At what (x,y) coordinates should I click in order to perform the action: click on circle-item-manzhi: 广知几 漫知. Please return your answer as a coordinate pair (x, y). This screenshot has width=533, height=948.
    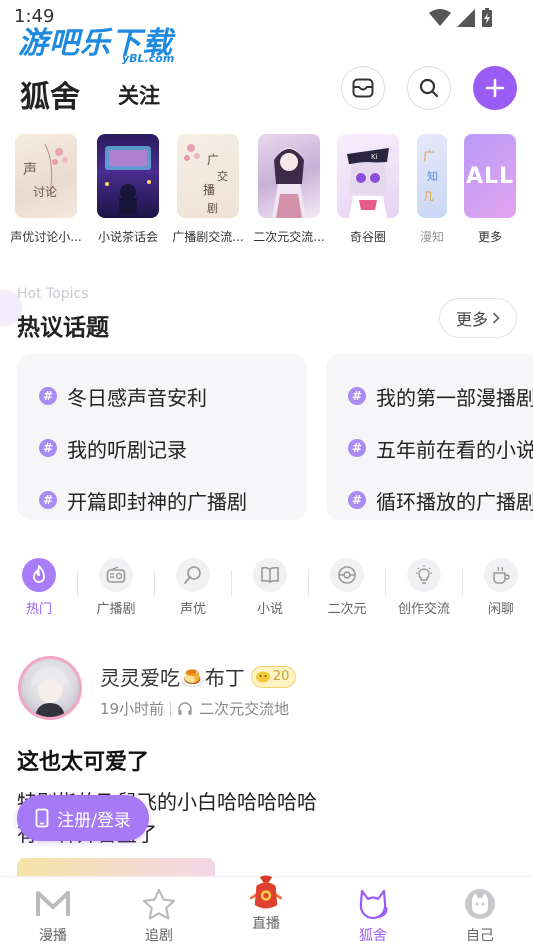
    Looking at the image, I should click on (432, 189).